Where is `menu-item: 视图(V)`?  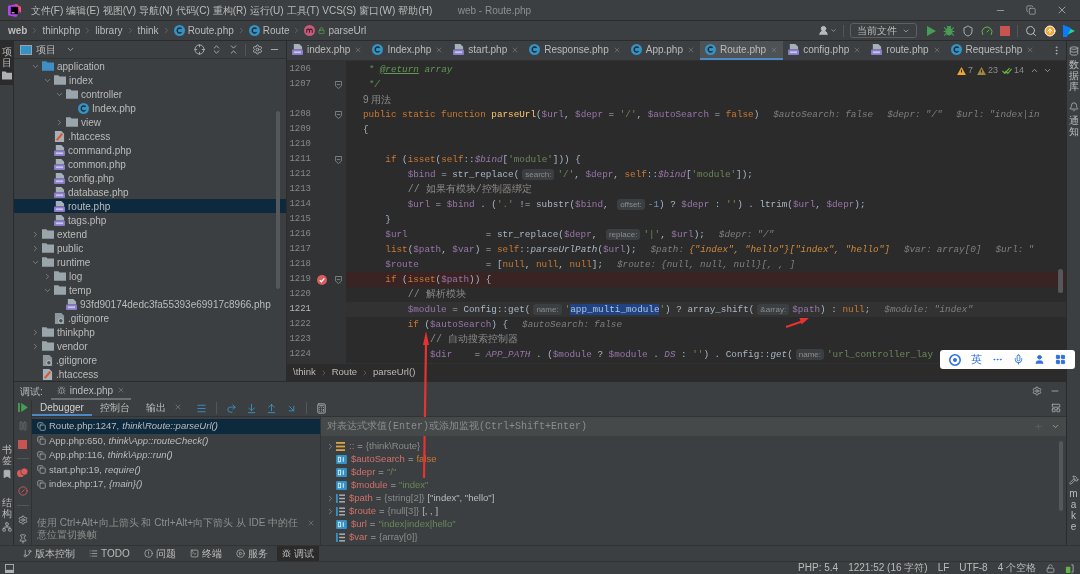
menu-item: 视图(V) is located at coordinates (119, 10).